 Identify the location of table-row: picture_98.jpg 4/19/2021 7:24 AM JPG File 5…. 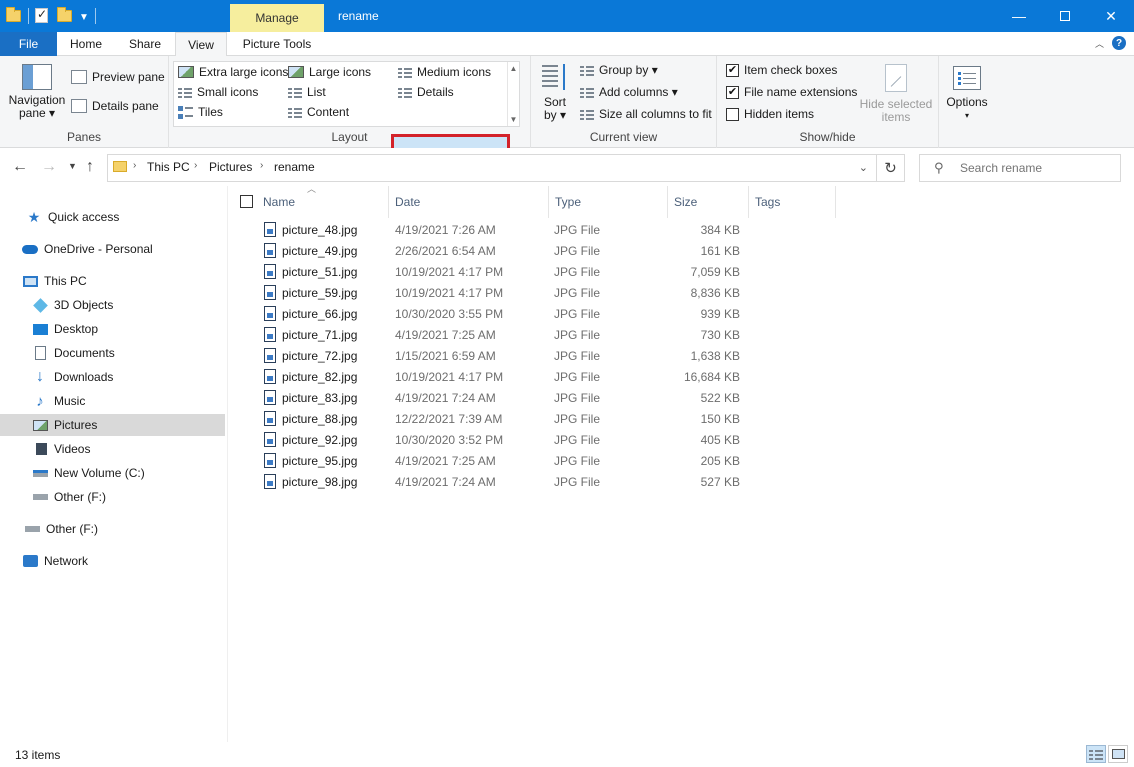
(503, 482).